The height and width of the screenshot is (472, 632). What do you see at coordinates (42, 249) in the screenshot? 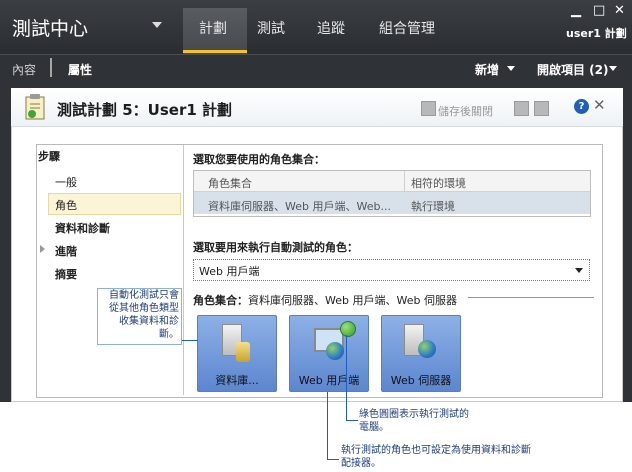
I see `expand-arrow-icon` at bounding box center [42, 249].